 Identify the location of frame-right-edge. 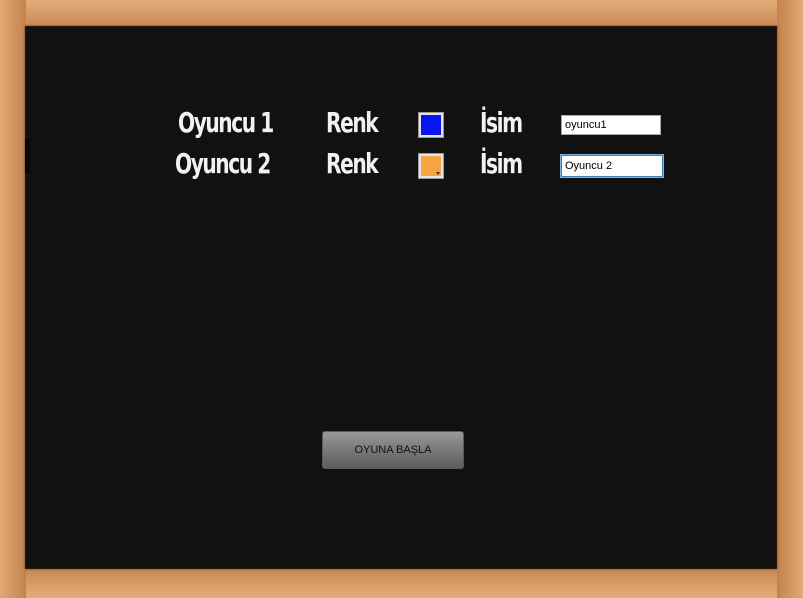
(790, 299).